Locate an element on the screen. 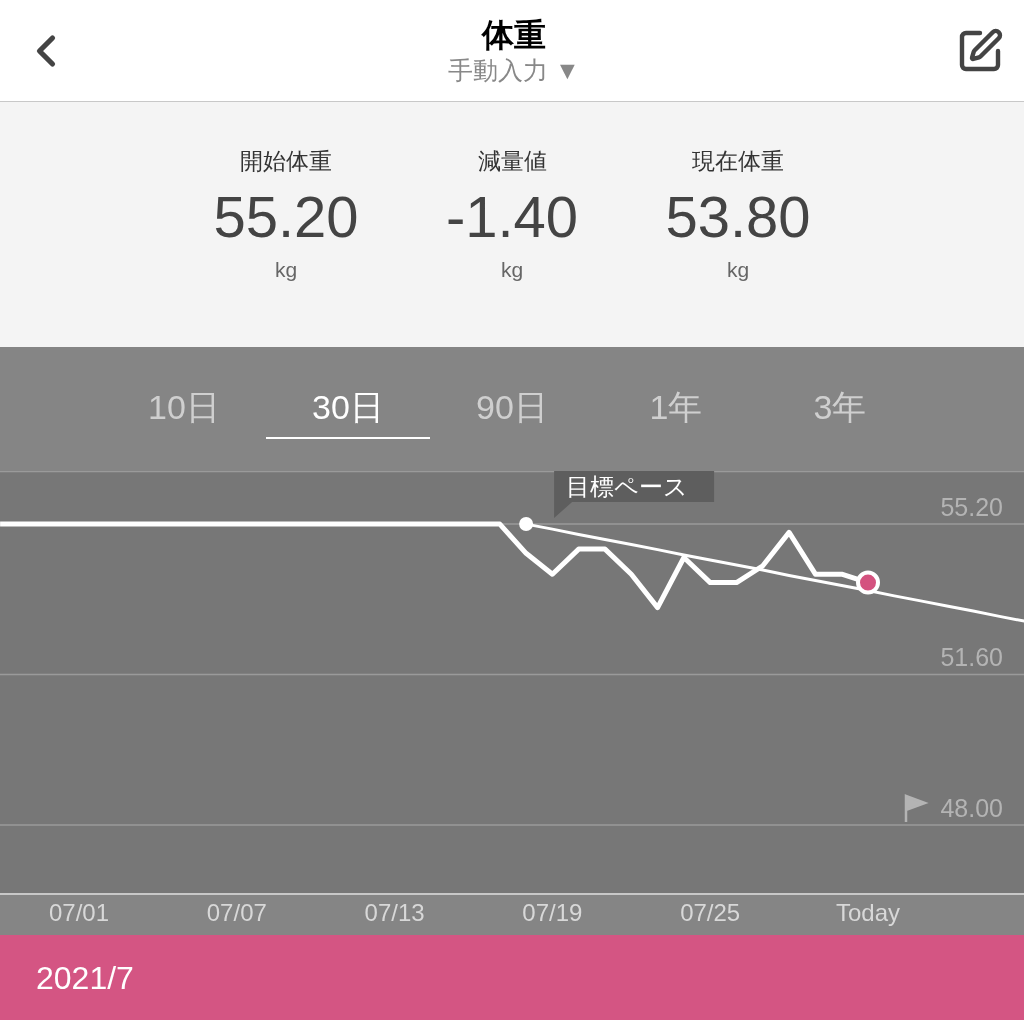 The image size is (1024, 1024). y-axis-label: 48.00 is located at coordinates (971, 807).